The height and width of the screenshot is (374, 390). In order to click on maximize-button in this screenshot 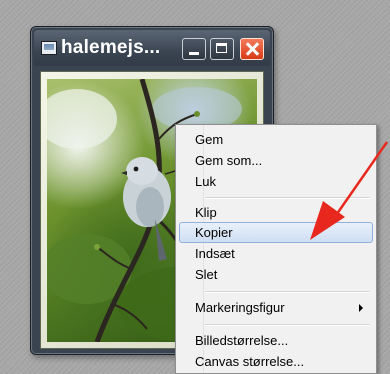, I will do `click(222, 49)`.